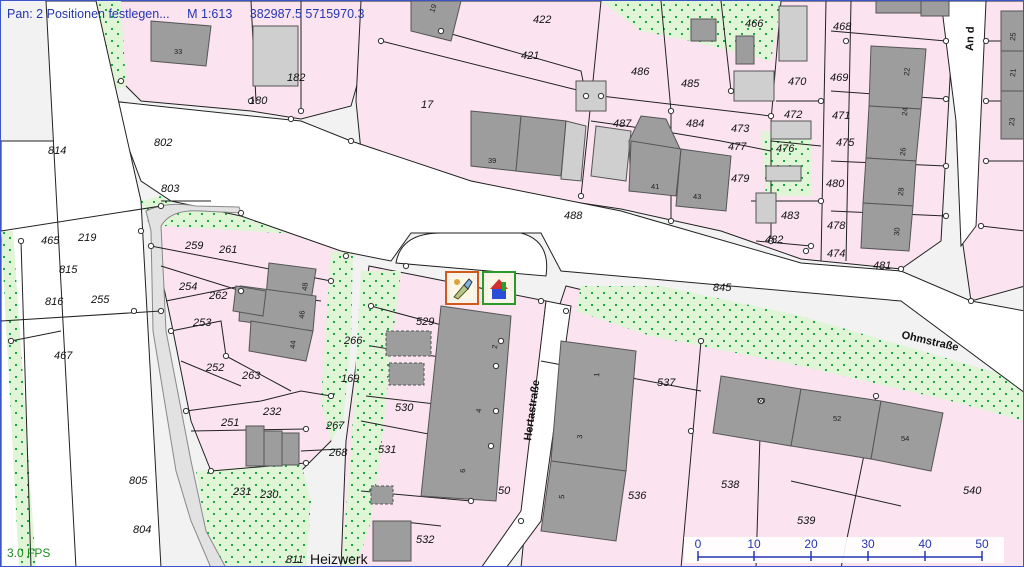 Image resolution: width=1024 pixels, height=567 pixels. What do you see at coordinates (504, 491) in the screenshot?
I see `parcel-label: 50` at bounding box center [504, 491].